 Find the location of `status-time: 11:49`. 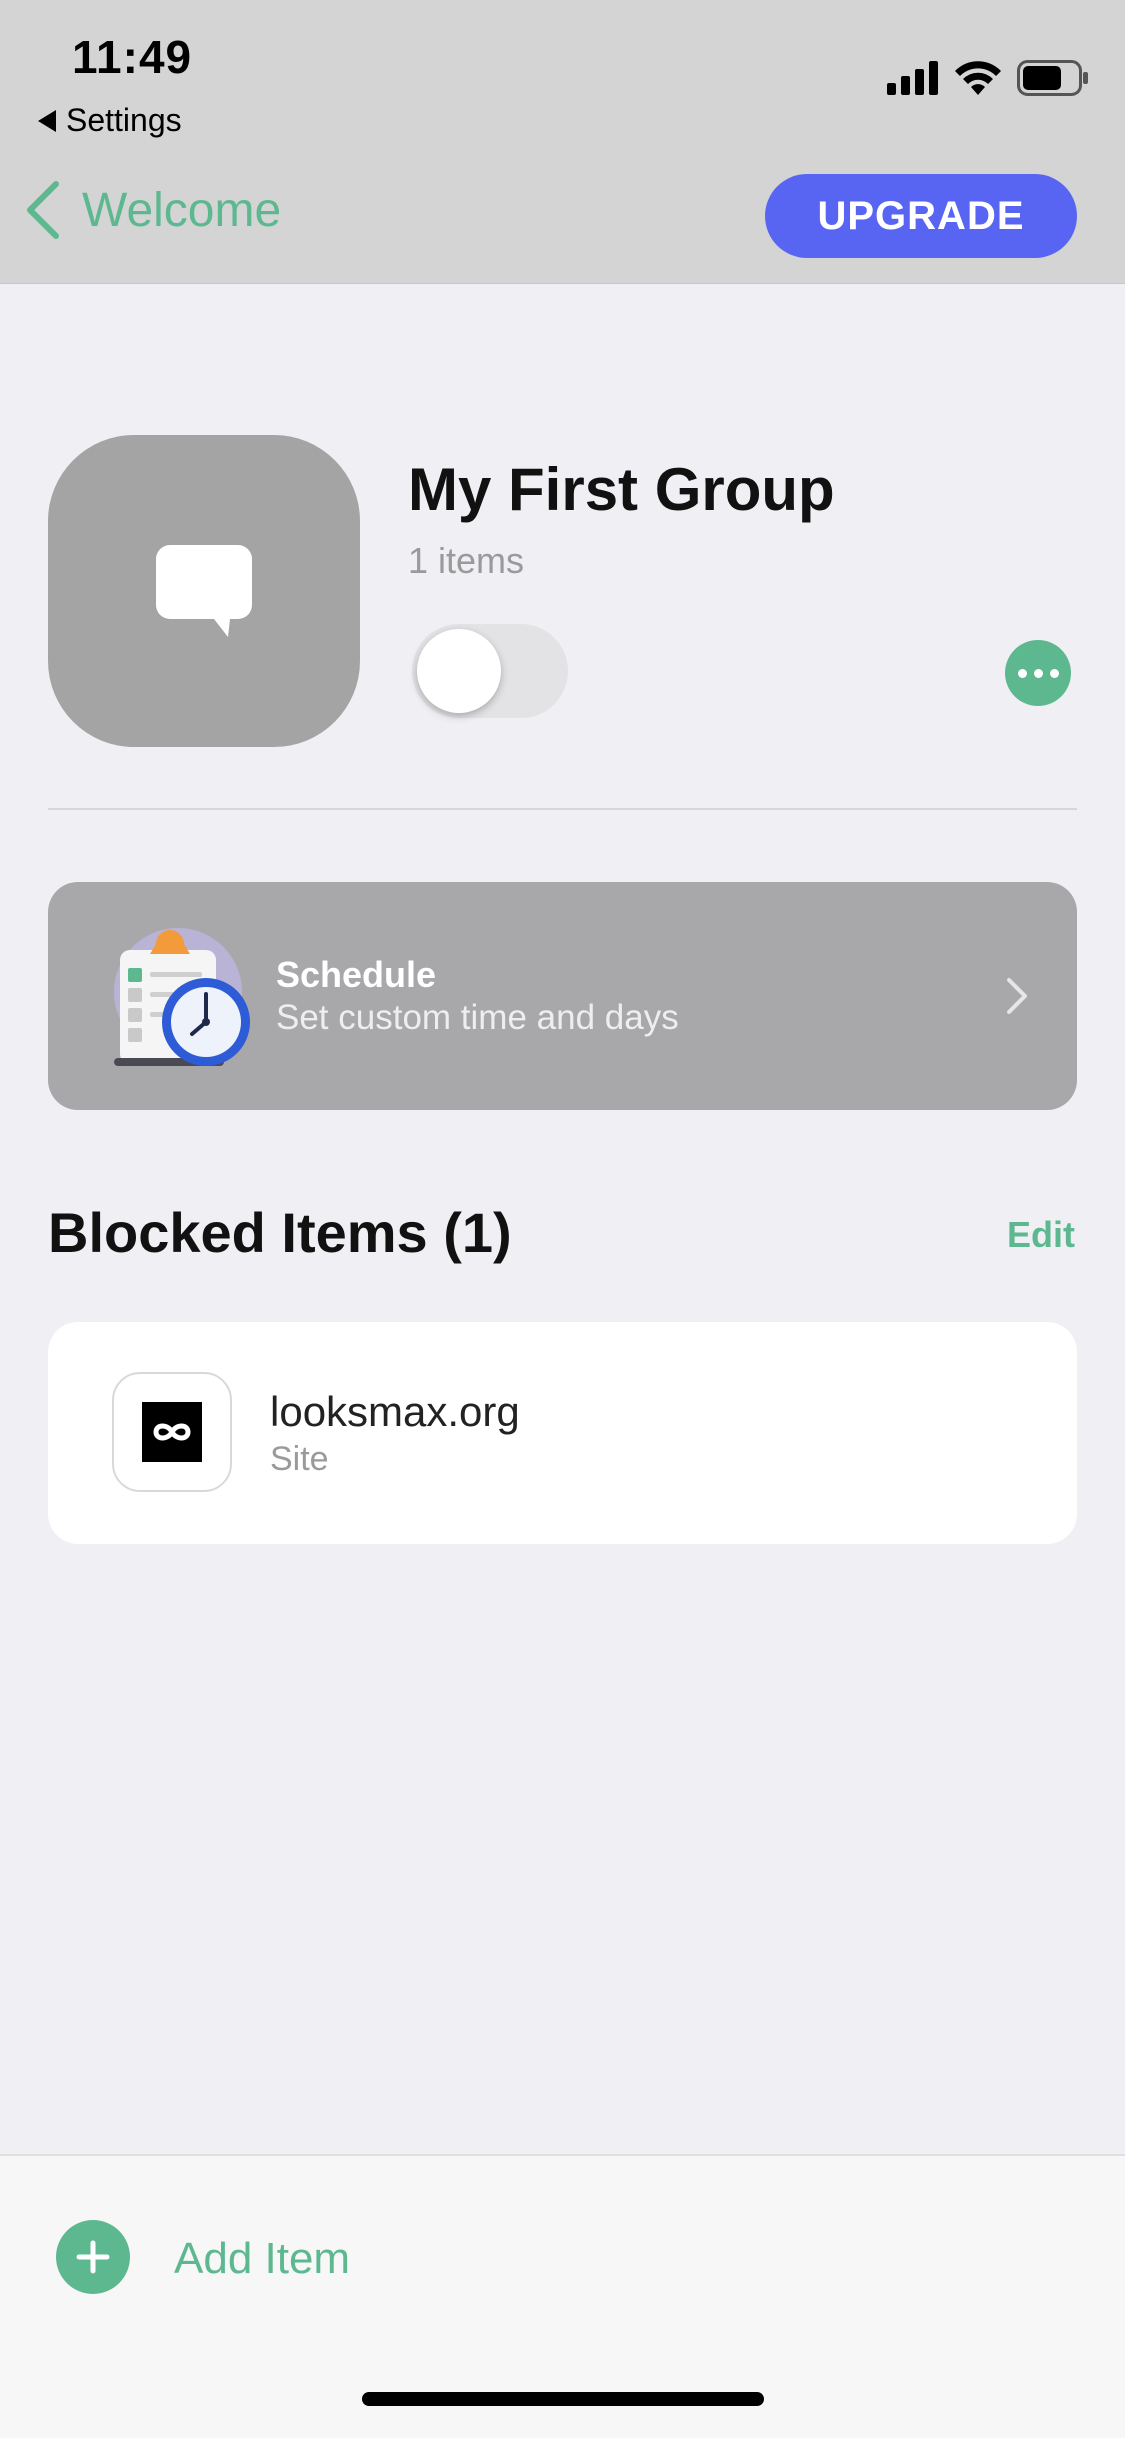

status-time: 11:49 is located at coordinates (132, 57).